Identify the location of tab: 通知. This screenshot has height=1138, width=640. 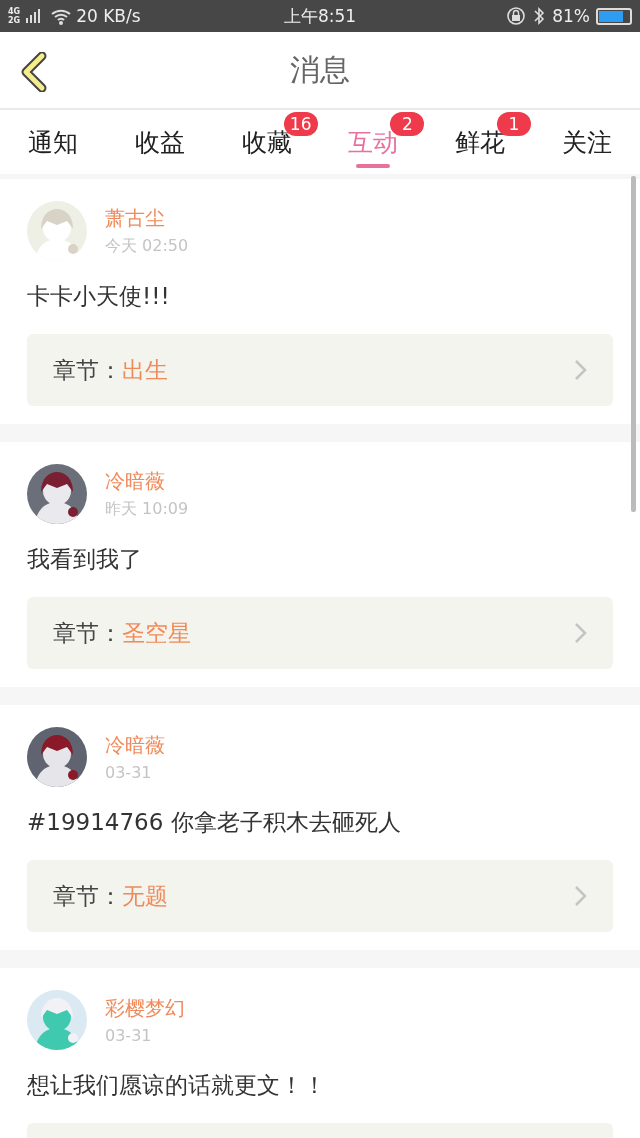
(53, 142).